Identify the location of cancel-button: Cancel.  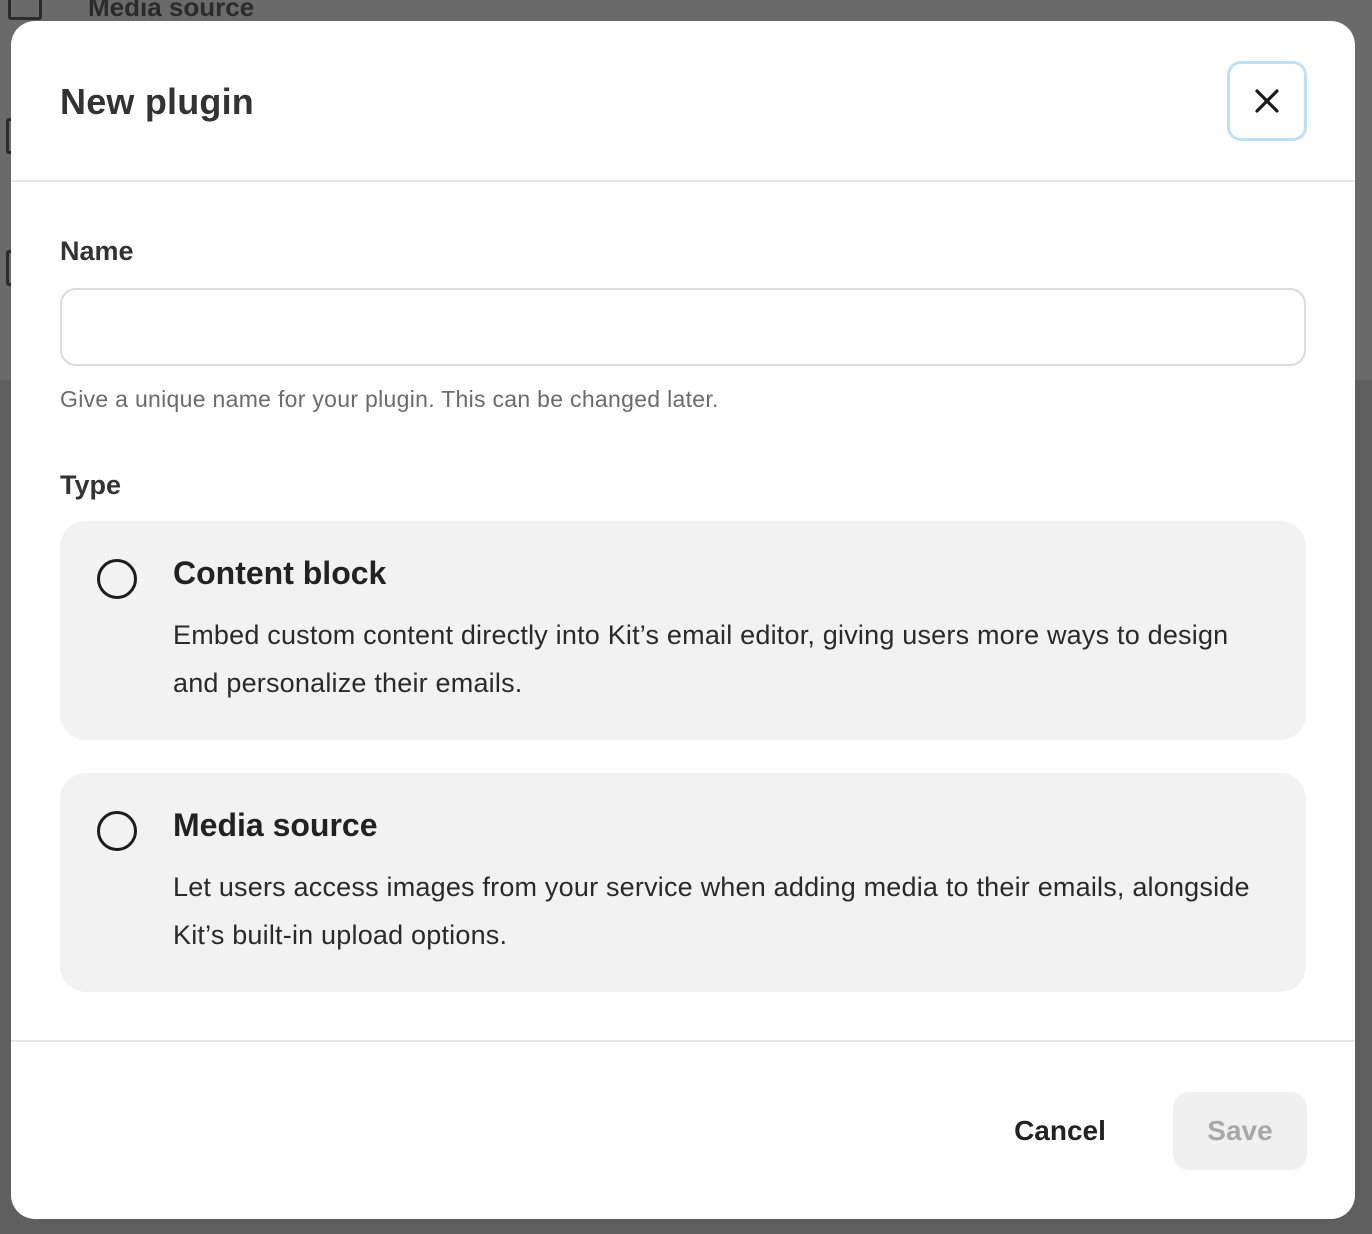
(1060, 1131).